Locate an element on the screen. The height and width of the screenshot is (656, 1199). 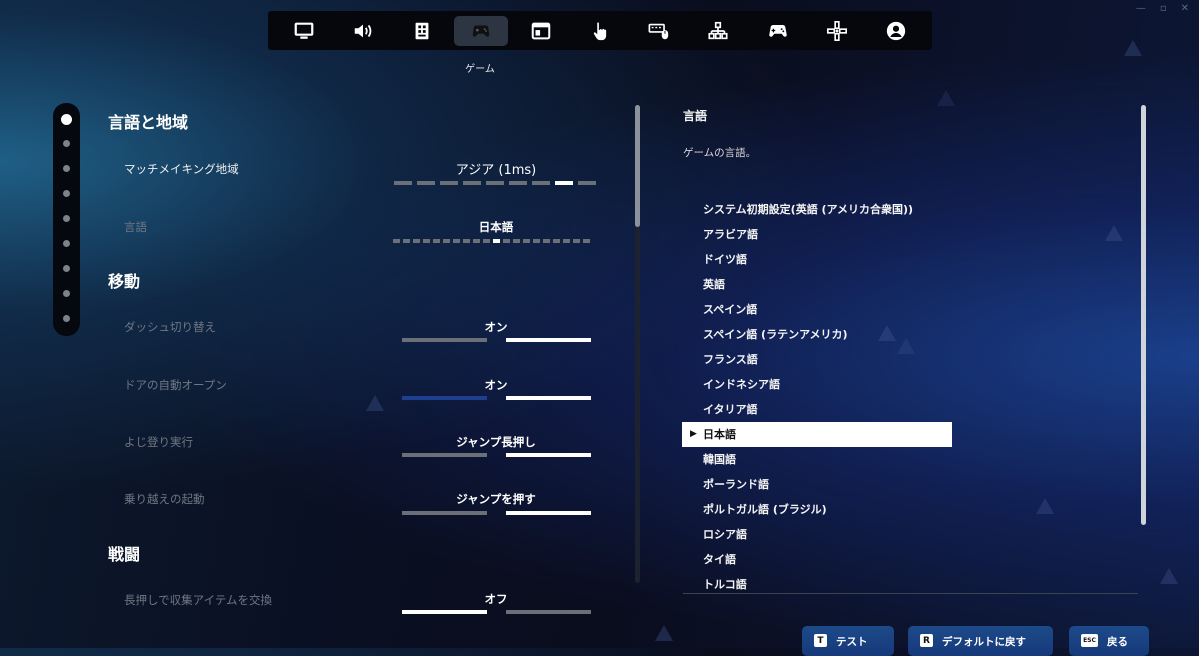
climb-mode-value: ジャンプ長押し is located at coordinates (496, 442).